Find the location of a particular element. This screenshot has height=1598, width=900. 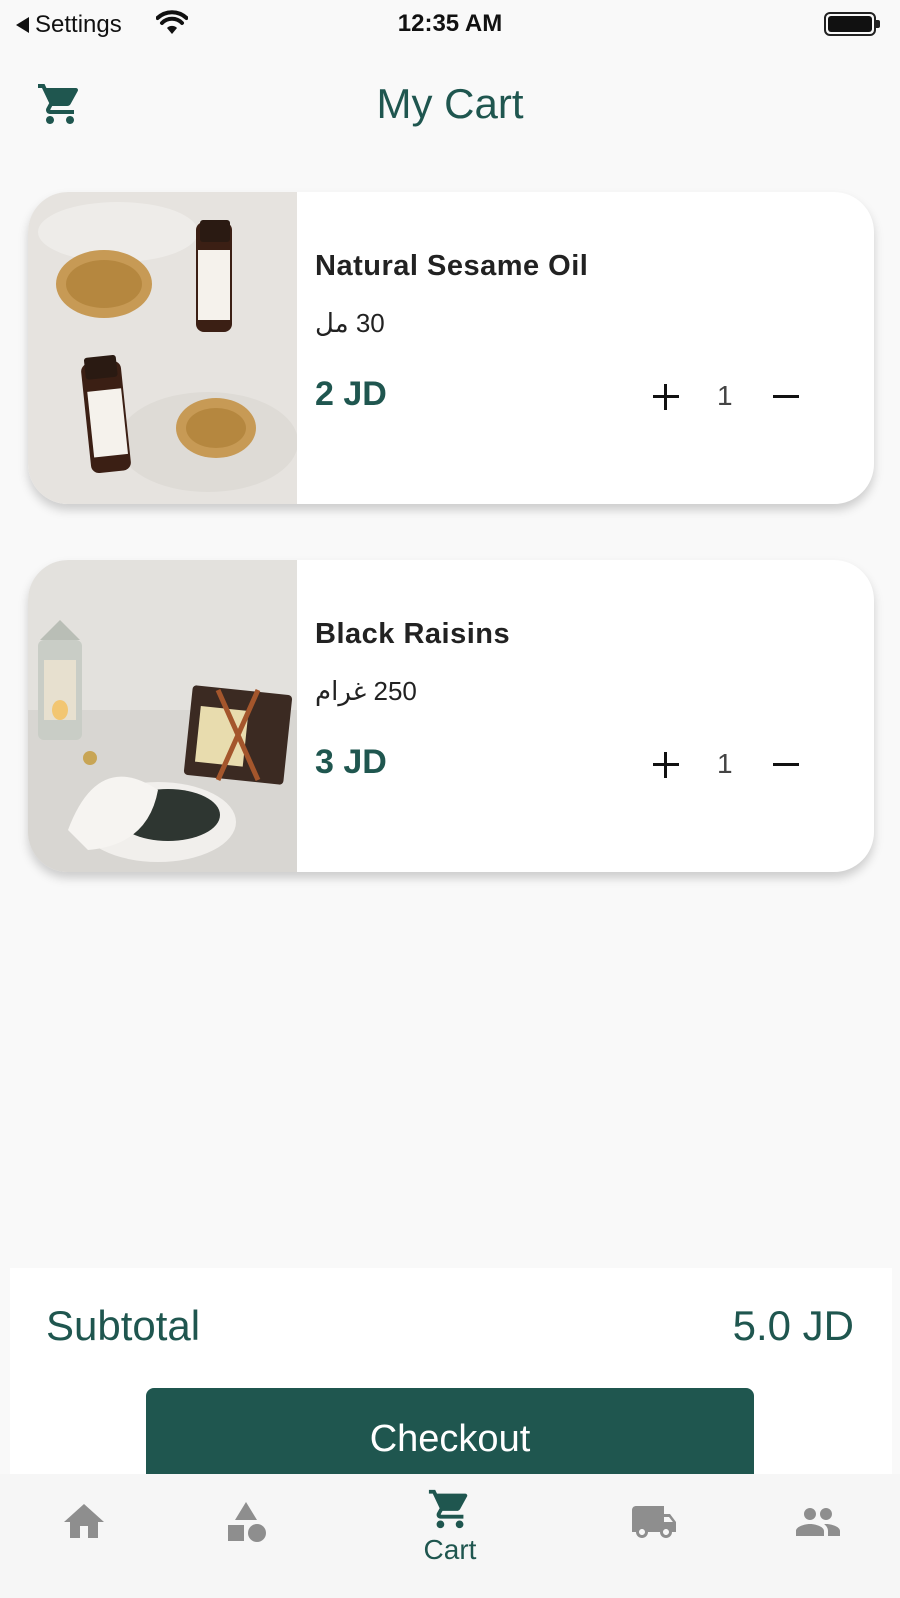

status-time: 12:35 AM is located at coordinates (450, 23).